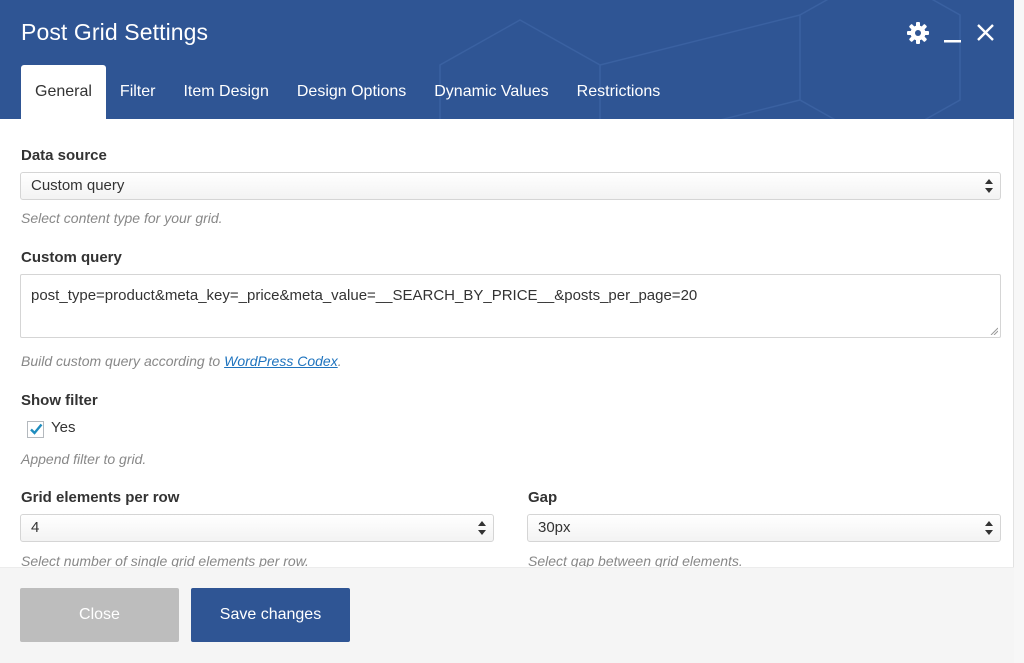 Image resolution: width=1024 pixels, height=663 pixels. What do you see at coordinates (619, 92) in the screenshot?
I see `tab-restrictions: Restrictions` at bounding box center [619, 92].